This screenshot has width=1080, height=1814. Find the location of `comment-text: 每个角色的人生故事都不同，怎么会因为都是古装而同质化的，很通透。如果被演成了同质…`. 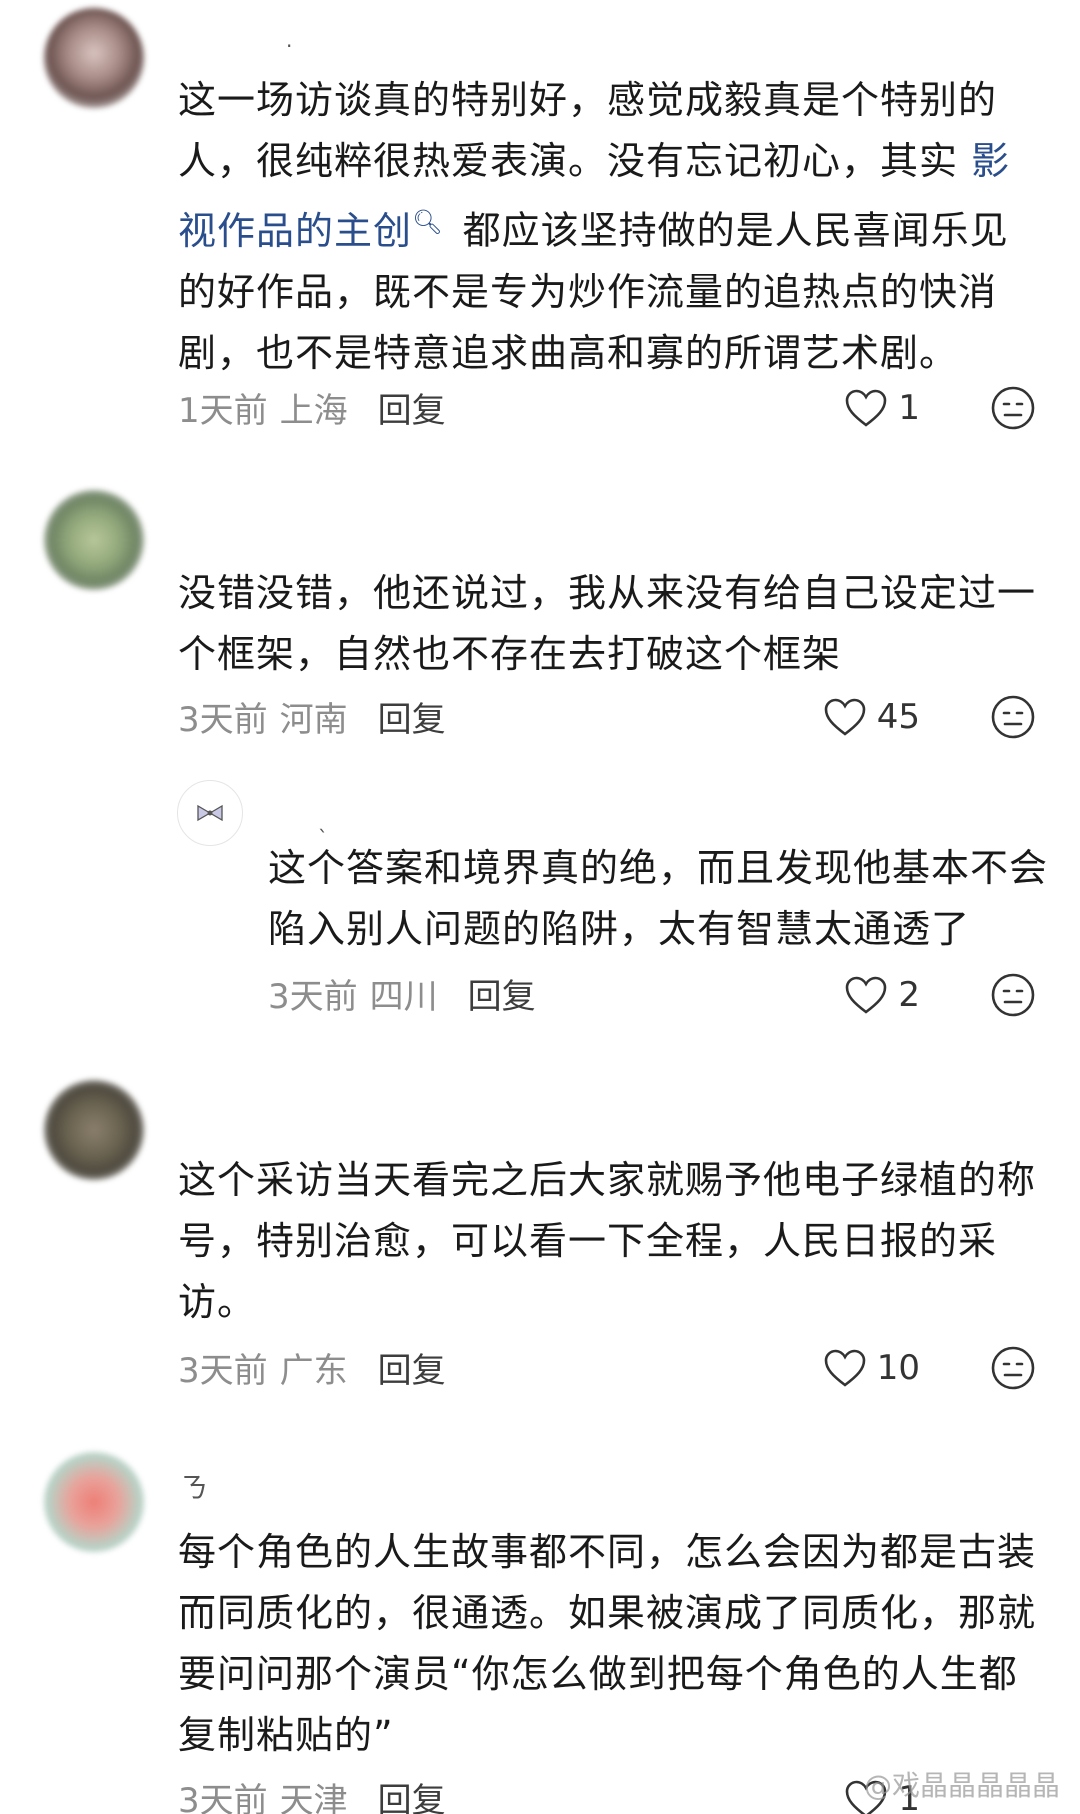

comment-text: 每个角色的人生故事都不同，怎么会因为都是古装而同质化的，很通透。如果被演成了同质… is located at coordinates (607, 1643).